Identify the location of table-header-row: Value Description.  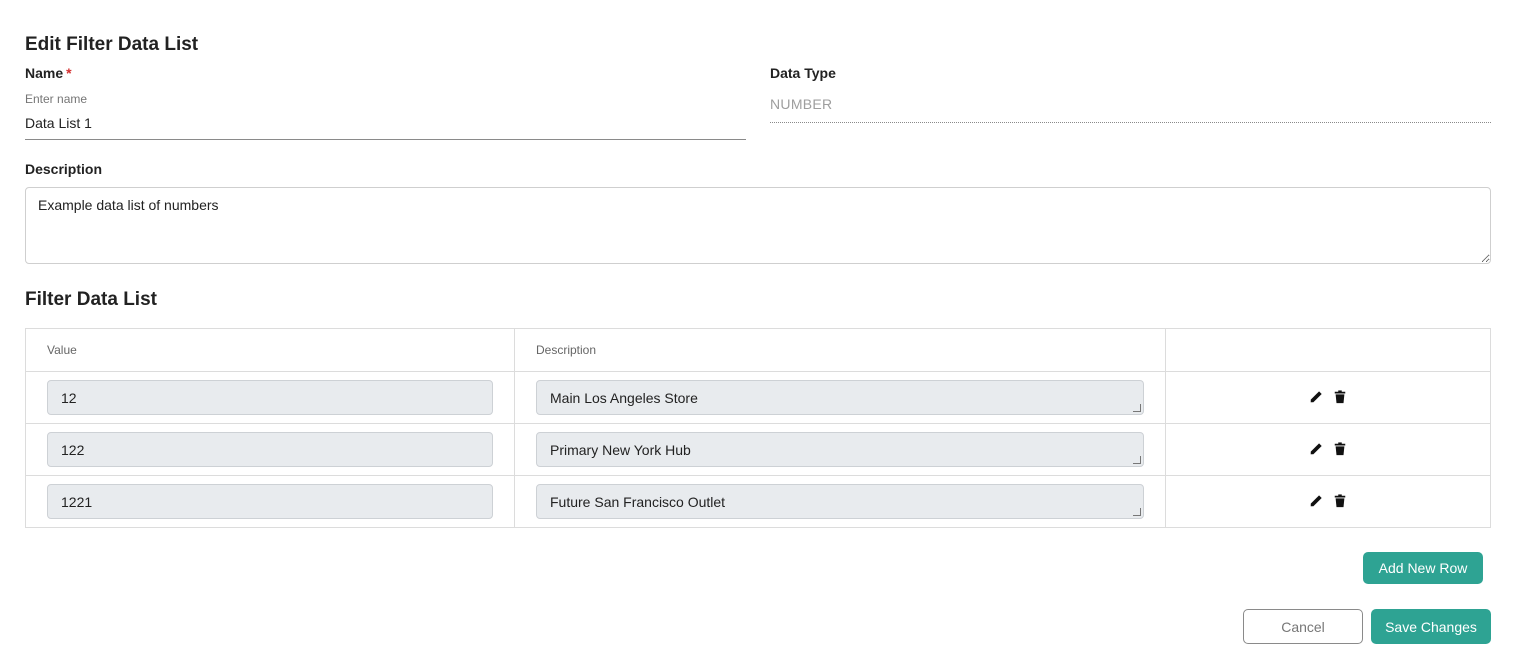
(758, 350).